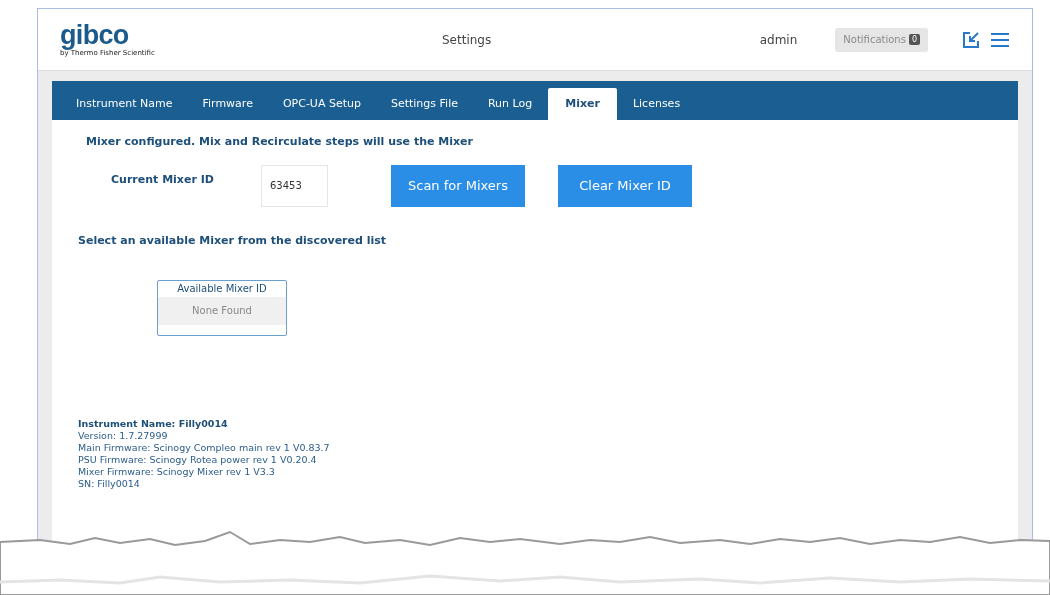  Describe the element at coordinates (222, 311) in the screenshot. I see `table-cell: None Found` at that location.